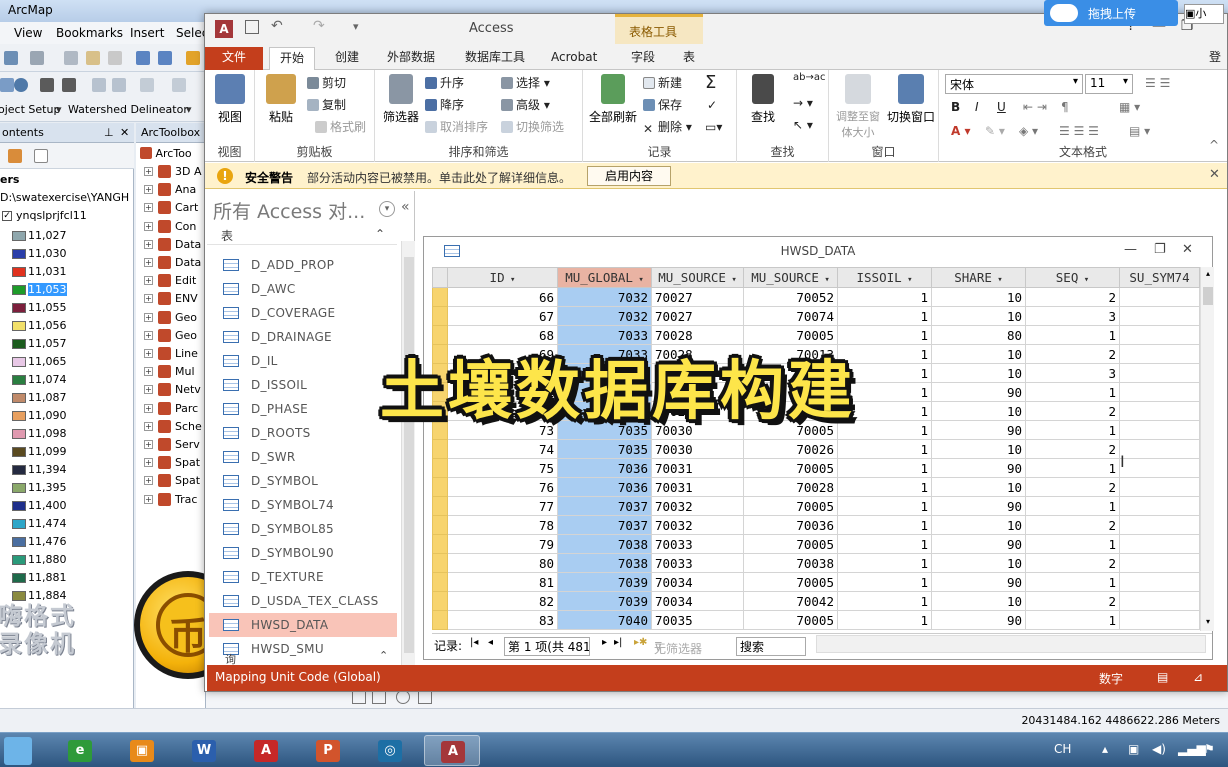 The image size is (1228, 767). Describe the element at coordinates (70, 524) in the screenshot. I see `legend-item: 11,474` at that location.